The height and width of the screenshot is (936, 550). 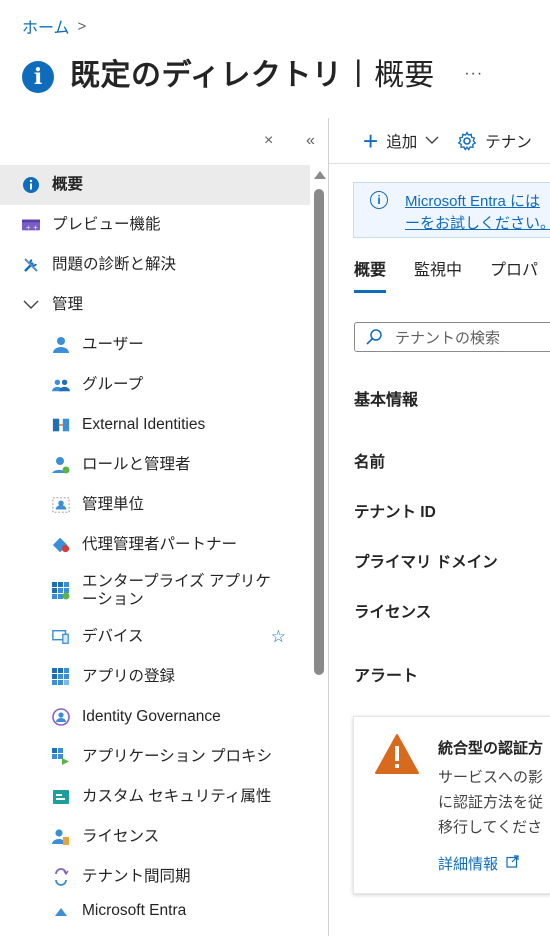 I want to click on preview-features-icon: + +, so click(x=31, y=225).